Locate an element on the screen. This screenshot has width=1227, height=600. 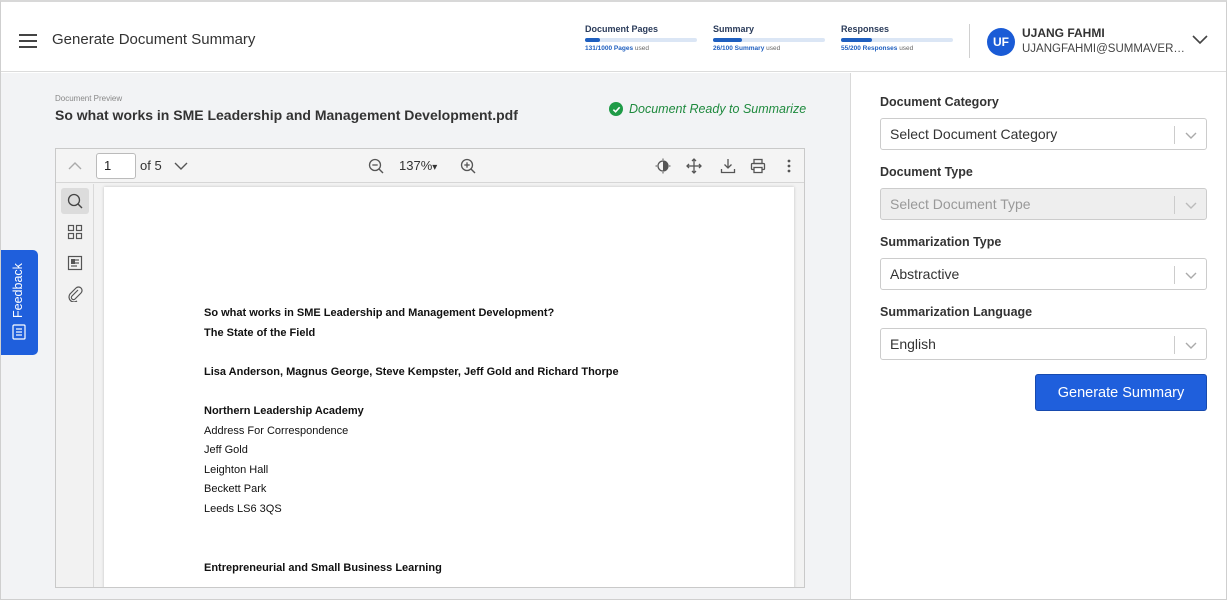
usage-text: 131/1000 Pages used is located at coordinates (617, 48).